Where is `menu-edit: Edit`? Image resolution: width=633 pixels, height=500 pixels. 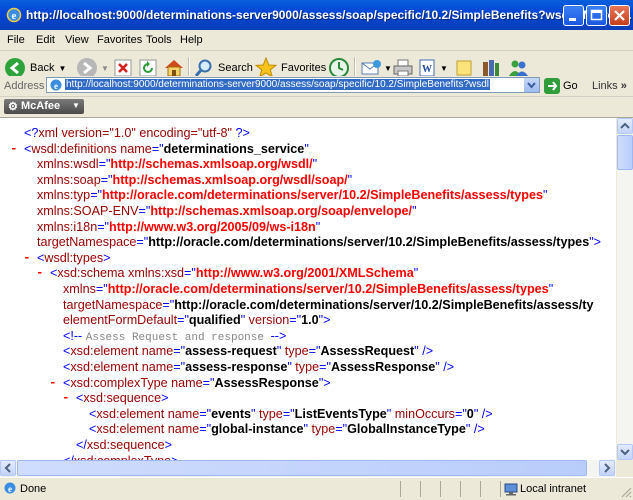 menu-edit: Edit is located at coordinates (45, 40).